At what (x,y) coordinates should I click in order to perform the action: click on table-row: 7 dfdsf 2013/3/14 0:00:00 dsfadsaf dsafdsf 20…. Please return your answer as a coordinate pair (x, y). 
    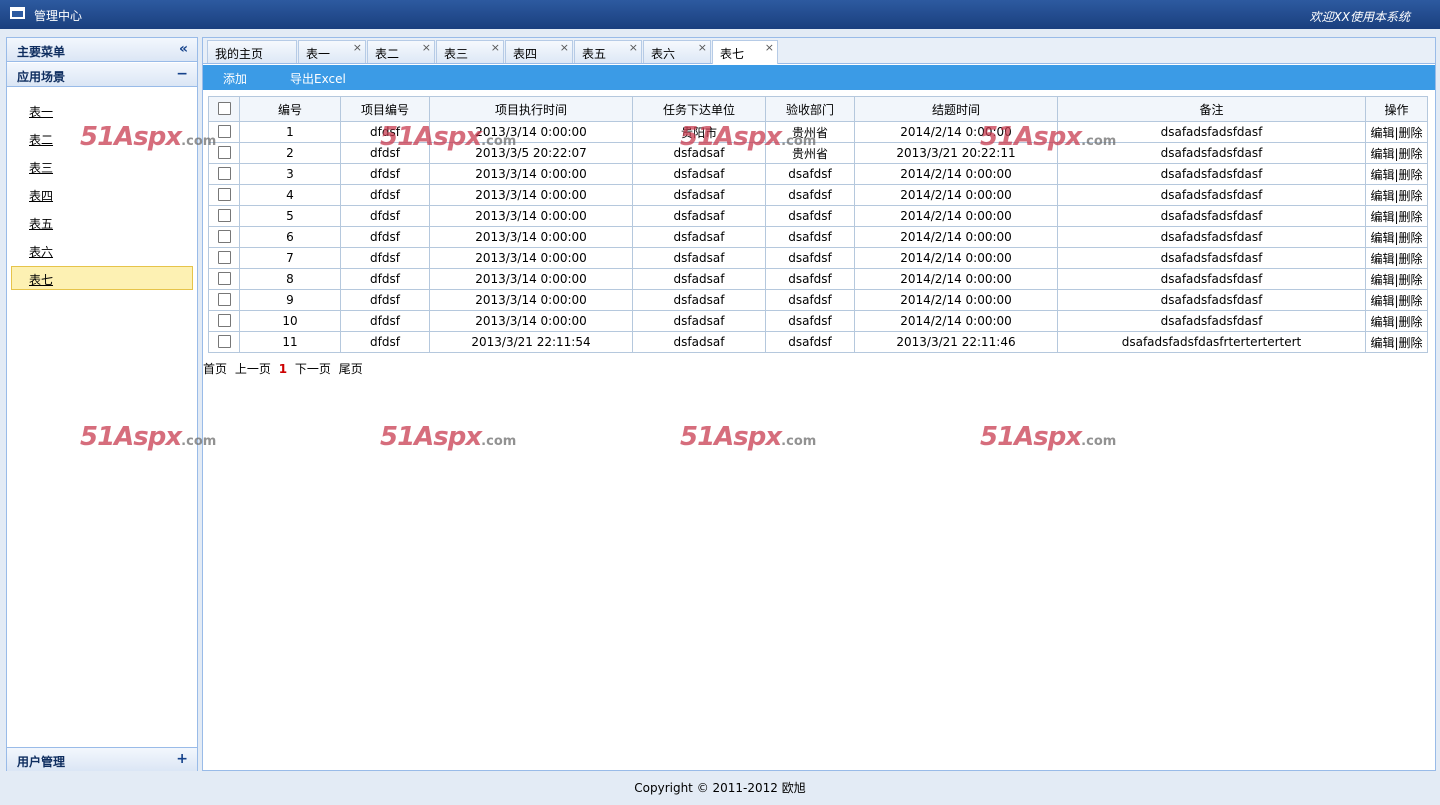
    Looking at the image, I should click on (818, 258).